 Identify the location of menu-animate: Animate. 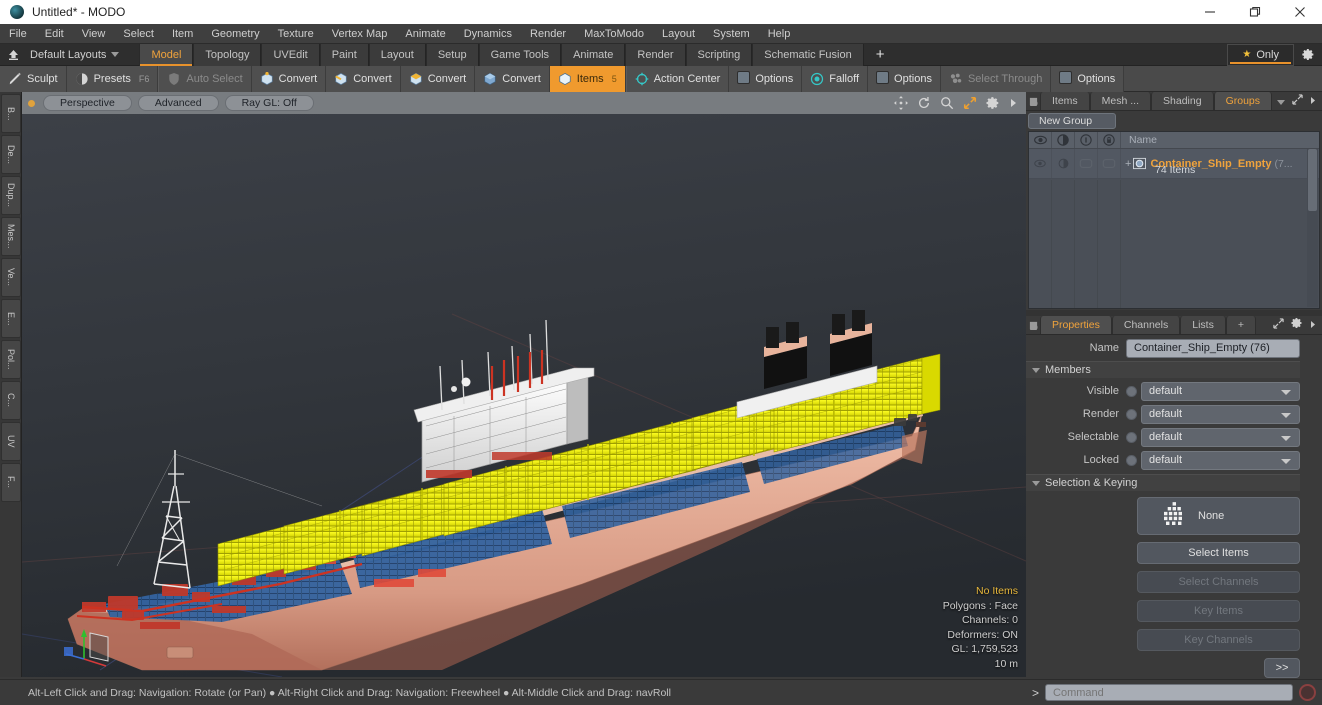
(425, 34).